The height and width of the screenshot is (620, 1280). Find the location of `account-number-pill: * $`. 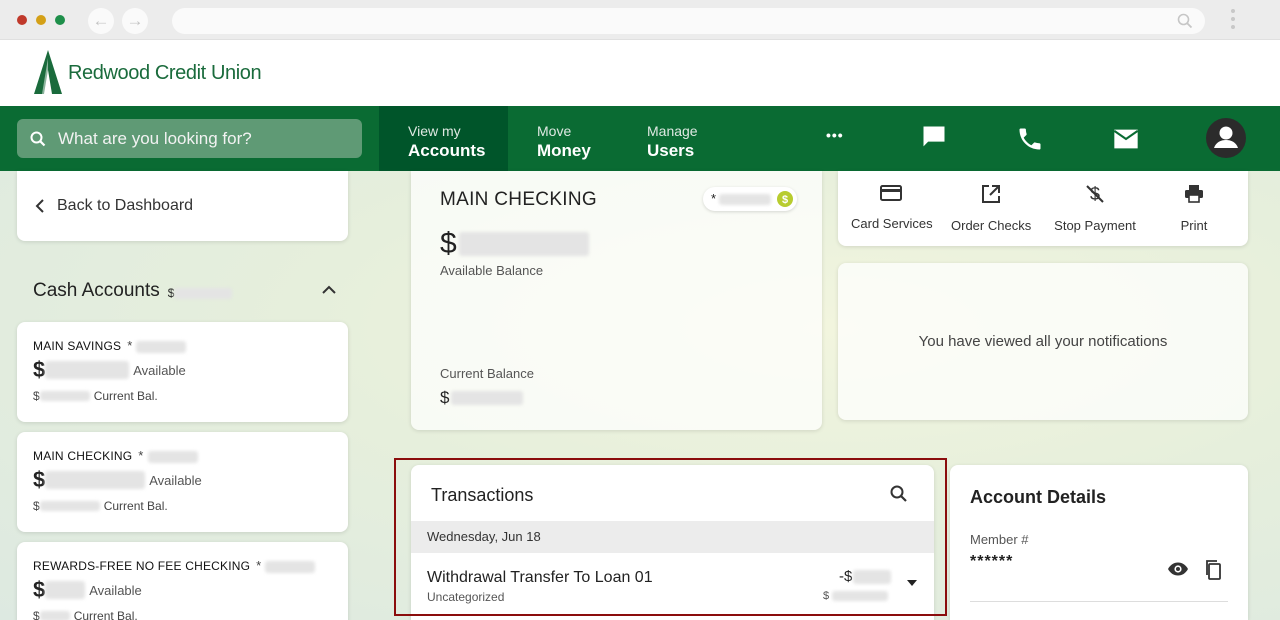

account-number-pill: * $ is located at coordinates (750, 199).